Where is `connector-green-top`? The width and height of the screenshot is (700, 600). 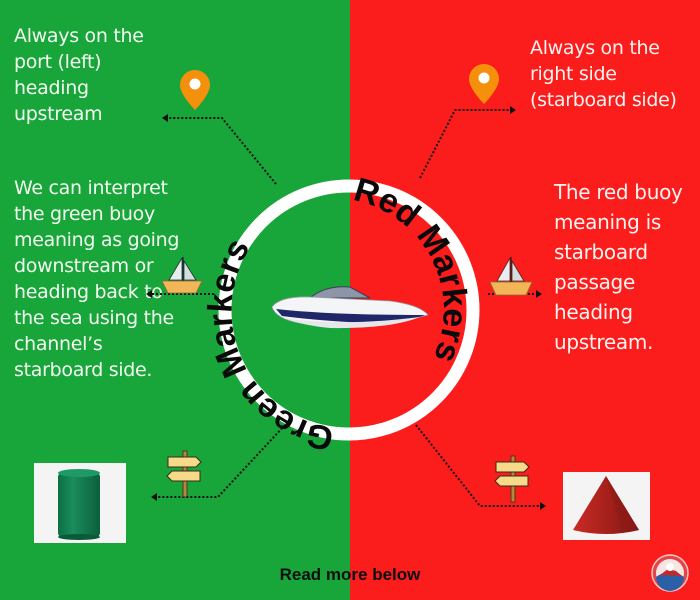
connector-green-top is located at coordinates (221, 151).